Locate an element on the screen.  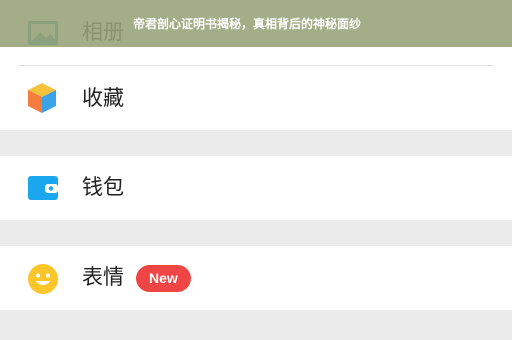
cube-favorites-icon is located at coordinates (42, 100).